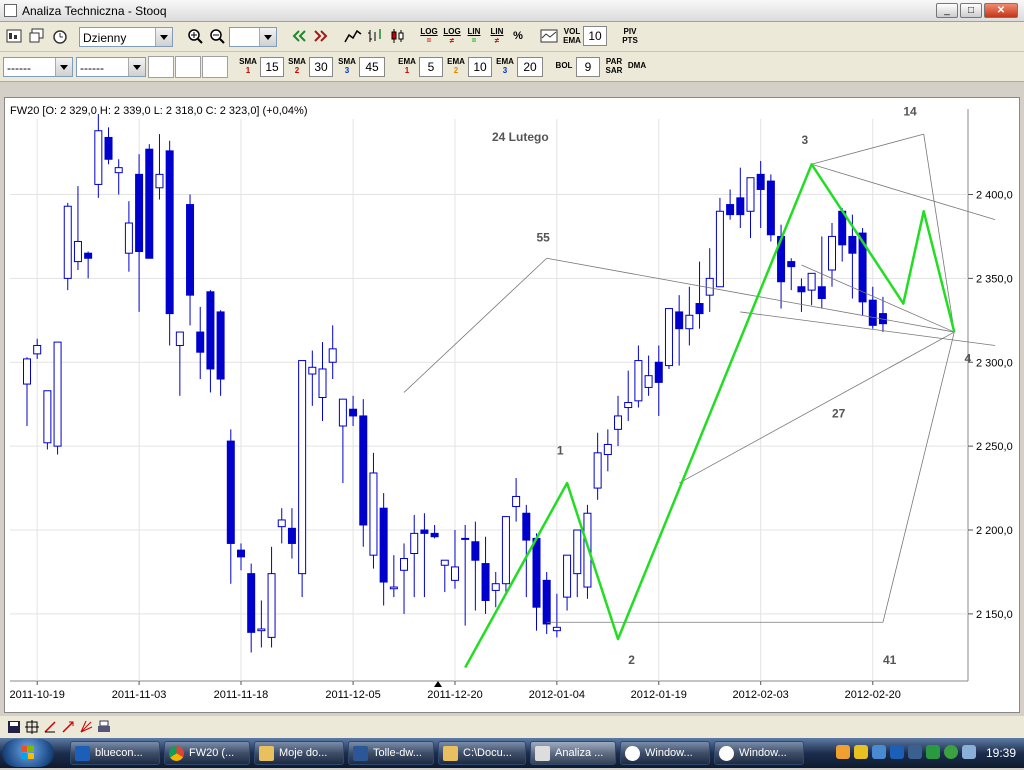 This screenshot has width=1024, height=770. What do you see at coordinates (614, 66) in the screenshot?
I see `parabolic-sar-button: PAR SAR` at bounding box center [614, 66].